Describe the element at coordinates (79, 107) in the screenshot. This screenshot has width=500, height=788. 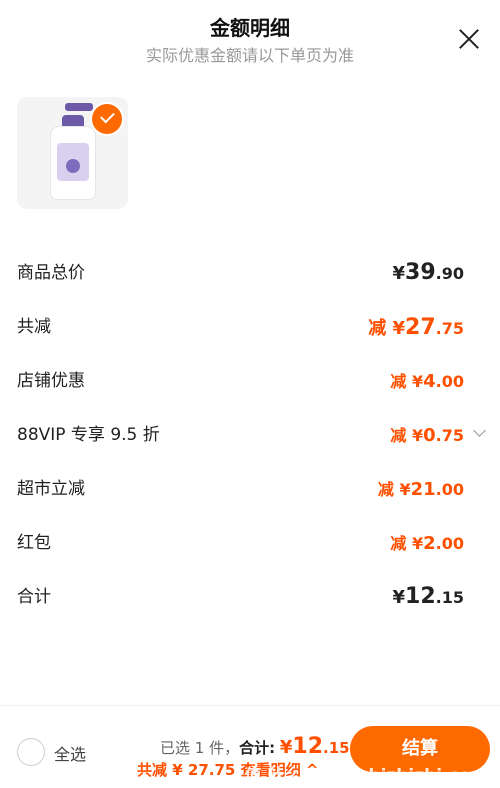
I see `bottle-pump-shape` at that location.